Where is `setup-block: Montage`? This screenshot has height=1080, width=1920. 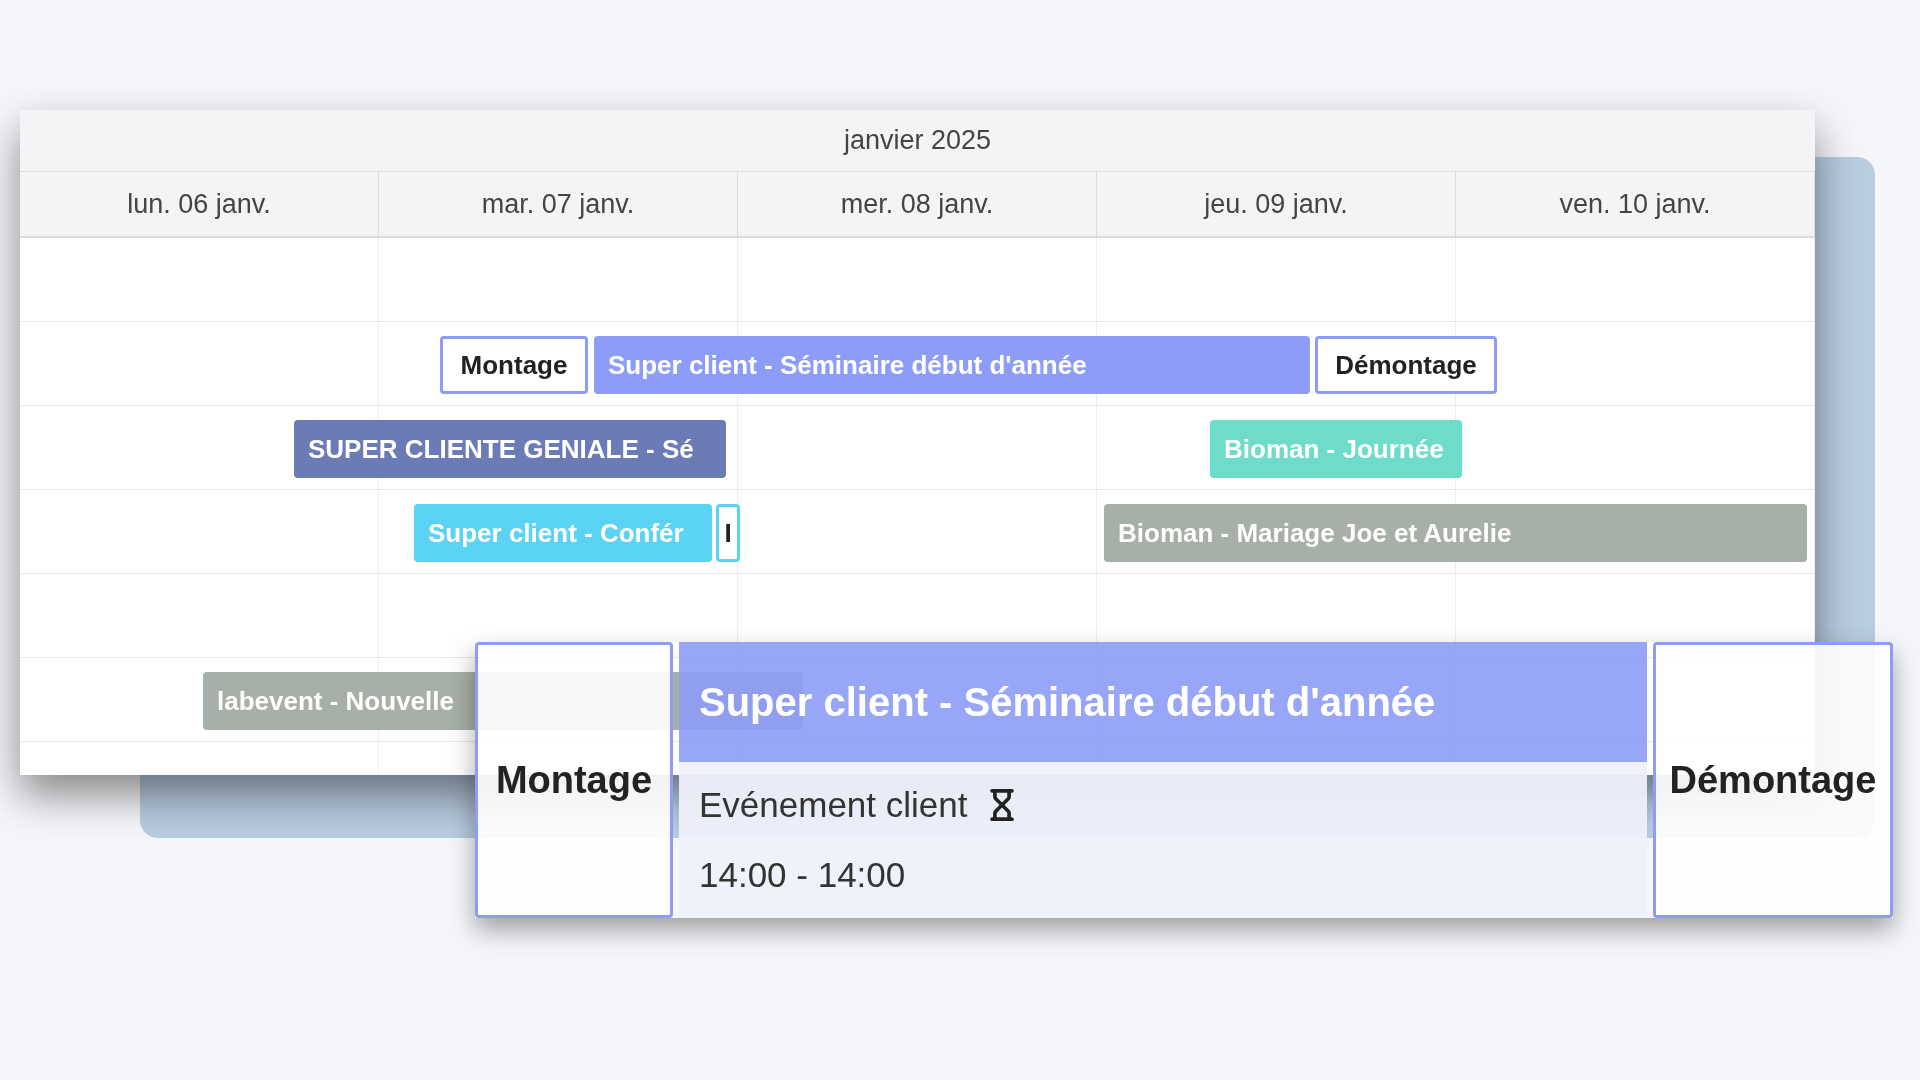 setup-block: Montage is located at coordinates (574, 780).